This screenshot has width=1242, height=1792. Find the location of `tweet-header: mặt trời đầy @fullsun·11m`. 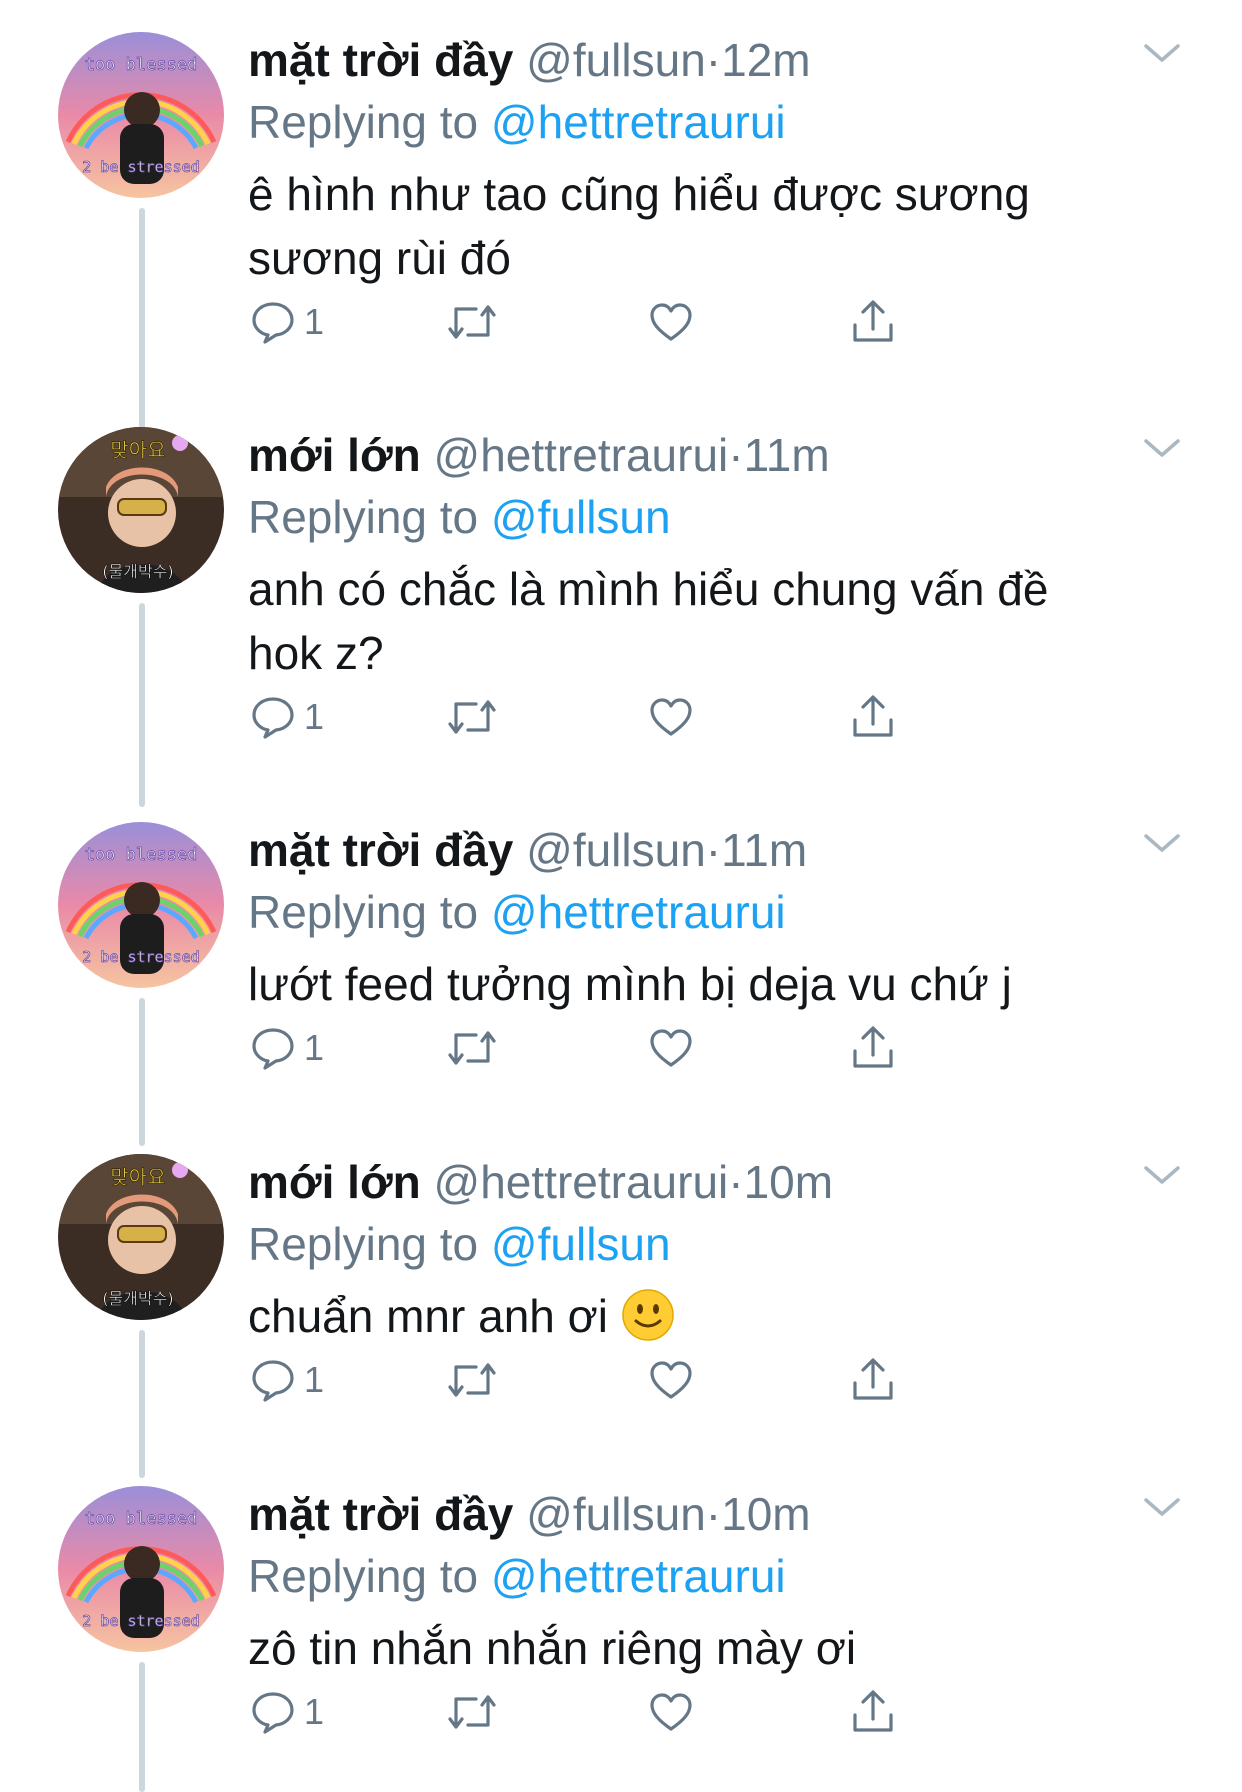

tweet-header: mặt trời đầy @fullsun·11m is located at coordinates (527, 850).